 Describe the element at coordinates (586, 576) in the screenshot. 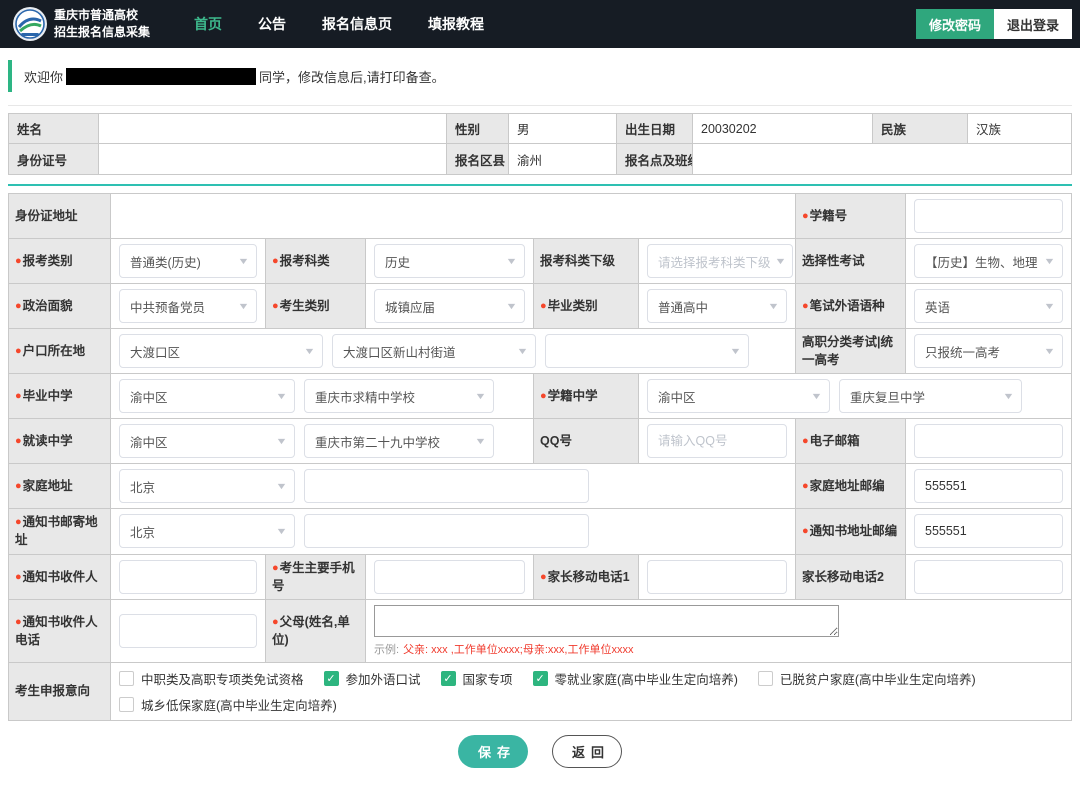

I see `parent-phone1-label: ●家长移动电话1` at that location.